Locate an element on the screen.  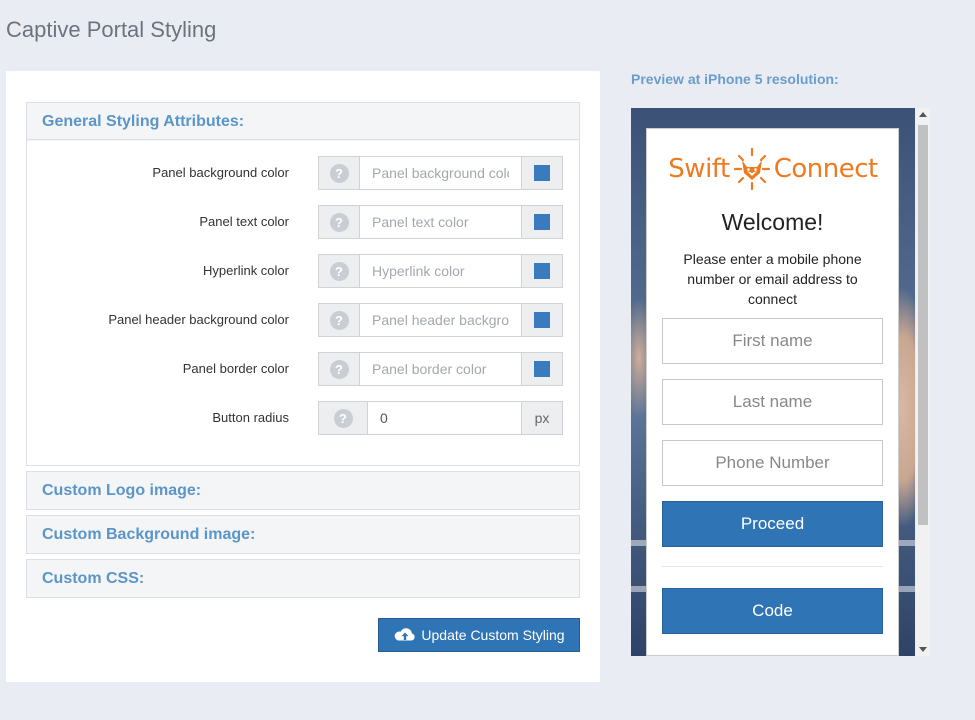
panel-text-color-label: Panel text color is located at coordinates (244, 221).